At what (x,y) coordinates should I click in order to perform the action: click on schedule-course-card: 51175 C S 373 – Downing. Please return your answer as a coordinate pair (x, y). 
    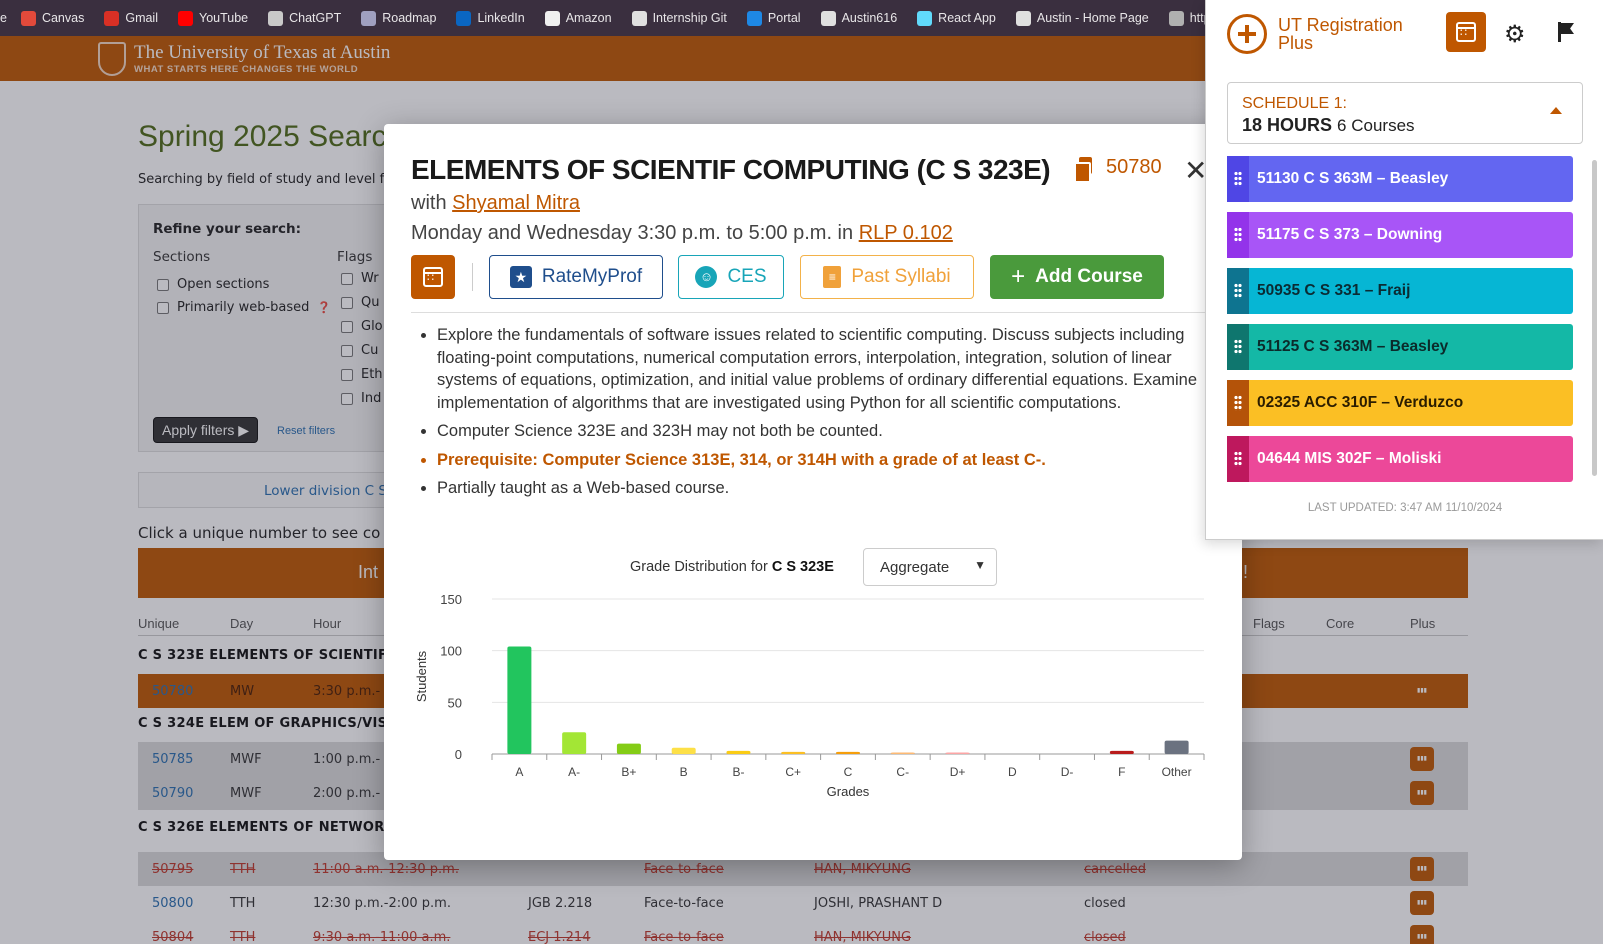
    Looking at the image, I should click on (1400, 235).